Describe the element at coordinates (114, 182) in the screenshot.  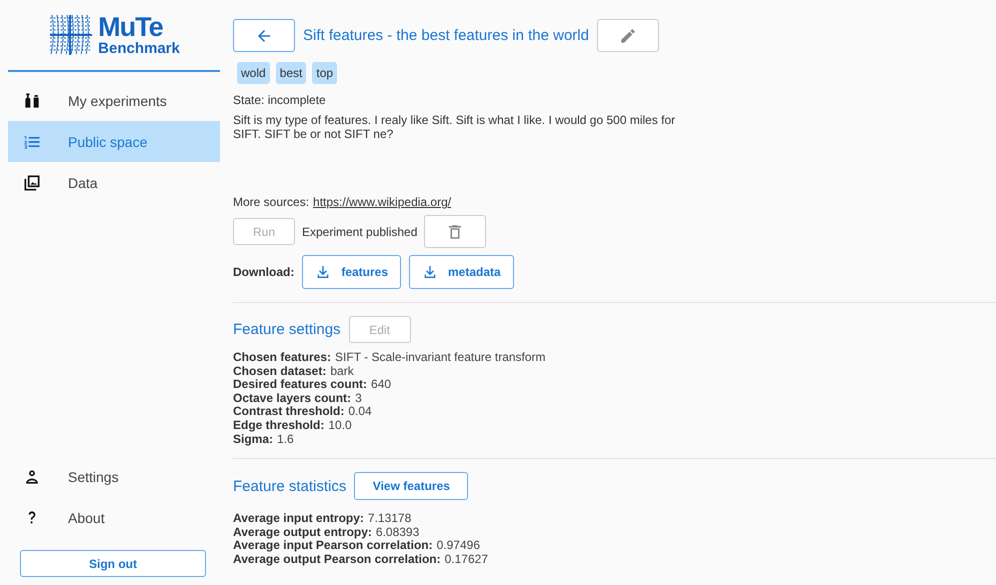
I see `nav-item: Data` at that location.